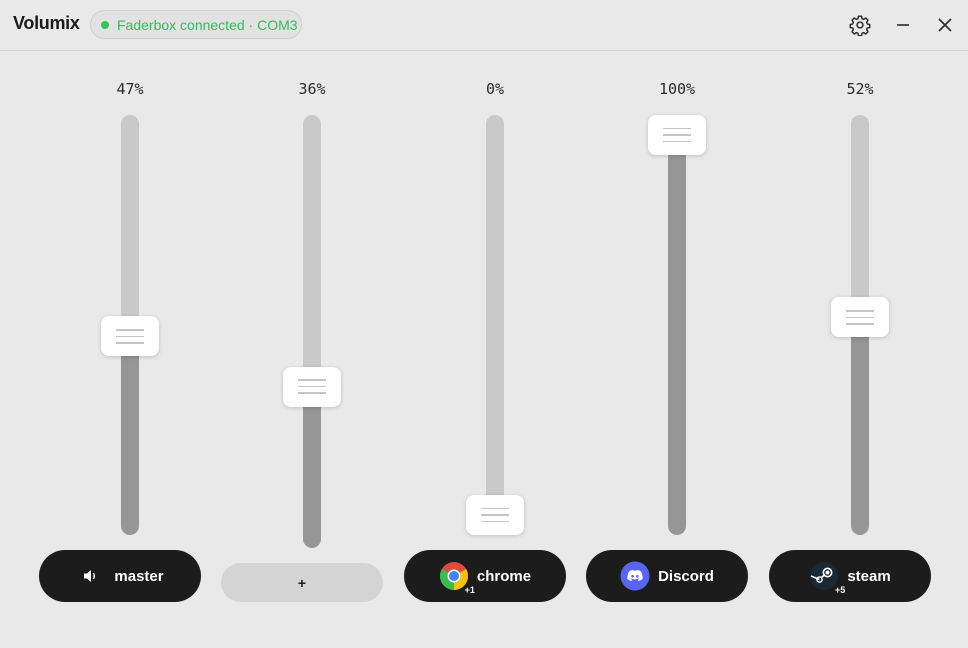 The image size is (968, 648). Describe the element at coordinates (840, 590) in the screenshot. I see `app-count-badge: +5` at that location.